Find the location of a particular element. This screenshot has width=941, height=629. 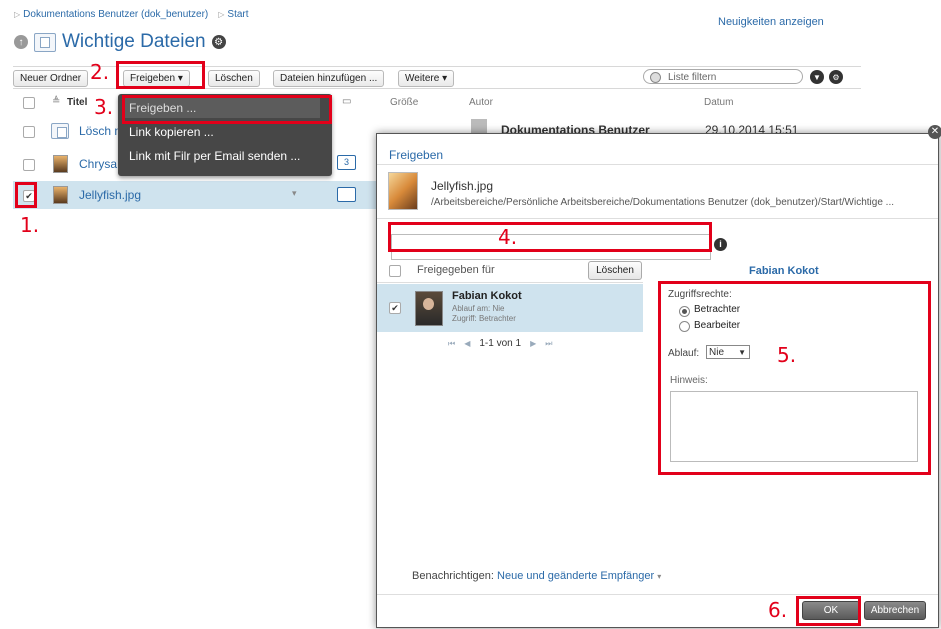

comment-icon is located at coordinates (346, 194).